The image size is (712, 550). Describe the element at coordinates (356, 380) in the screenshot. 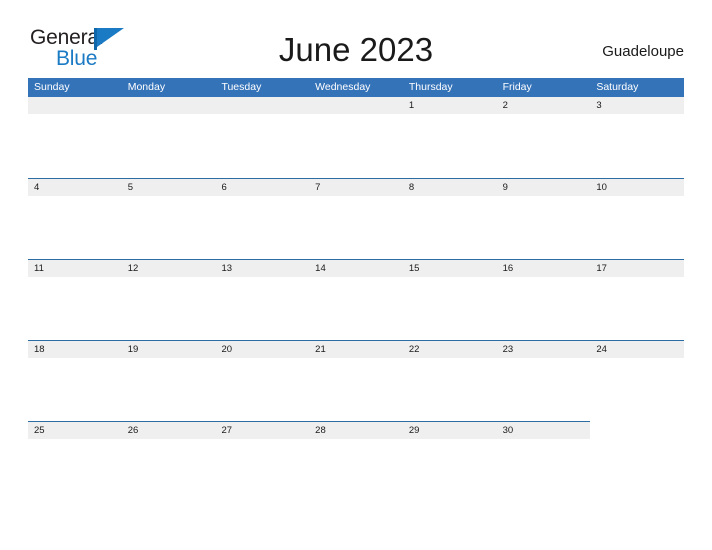

I see `calendar-week-row: 18 19 20 21 22 23 24` at that location.